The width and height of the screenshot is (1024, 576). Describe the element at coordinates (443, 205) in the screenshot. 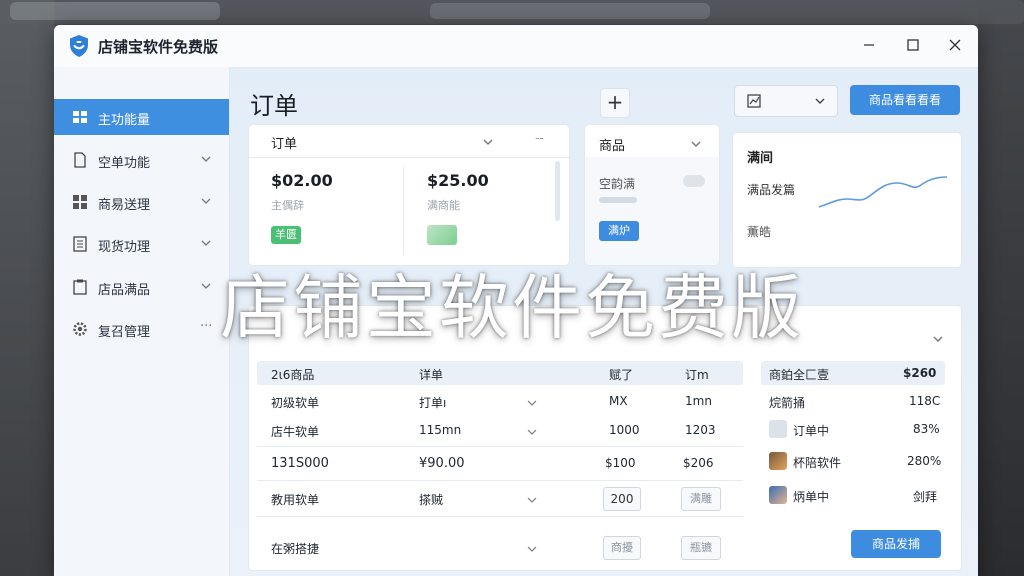

I see `stat-label: 满商能` at that location.